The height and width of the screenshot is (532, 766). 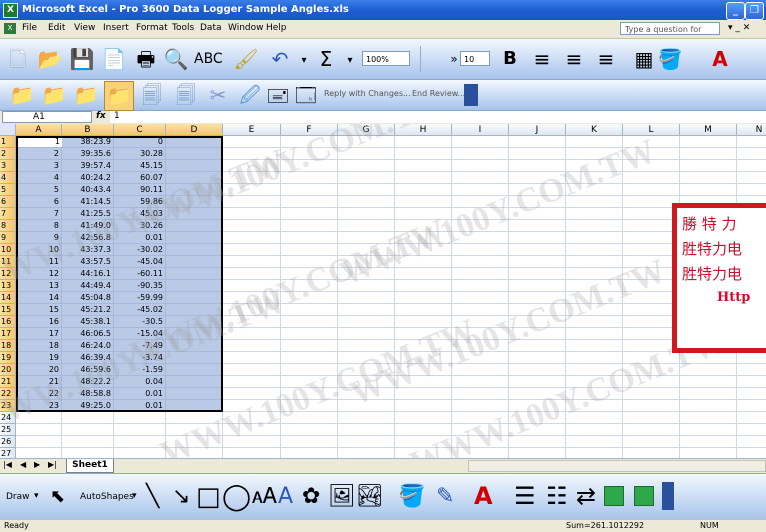 What do you see at coordinates (252, 442) in the screenshot?
I see `cell-e26` at bounding box center [252, 442].